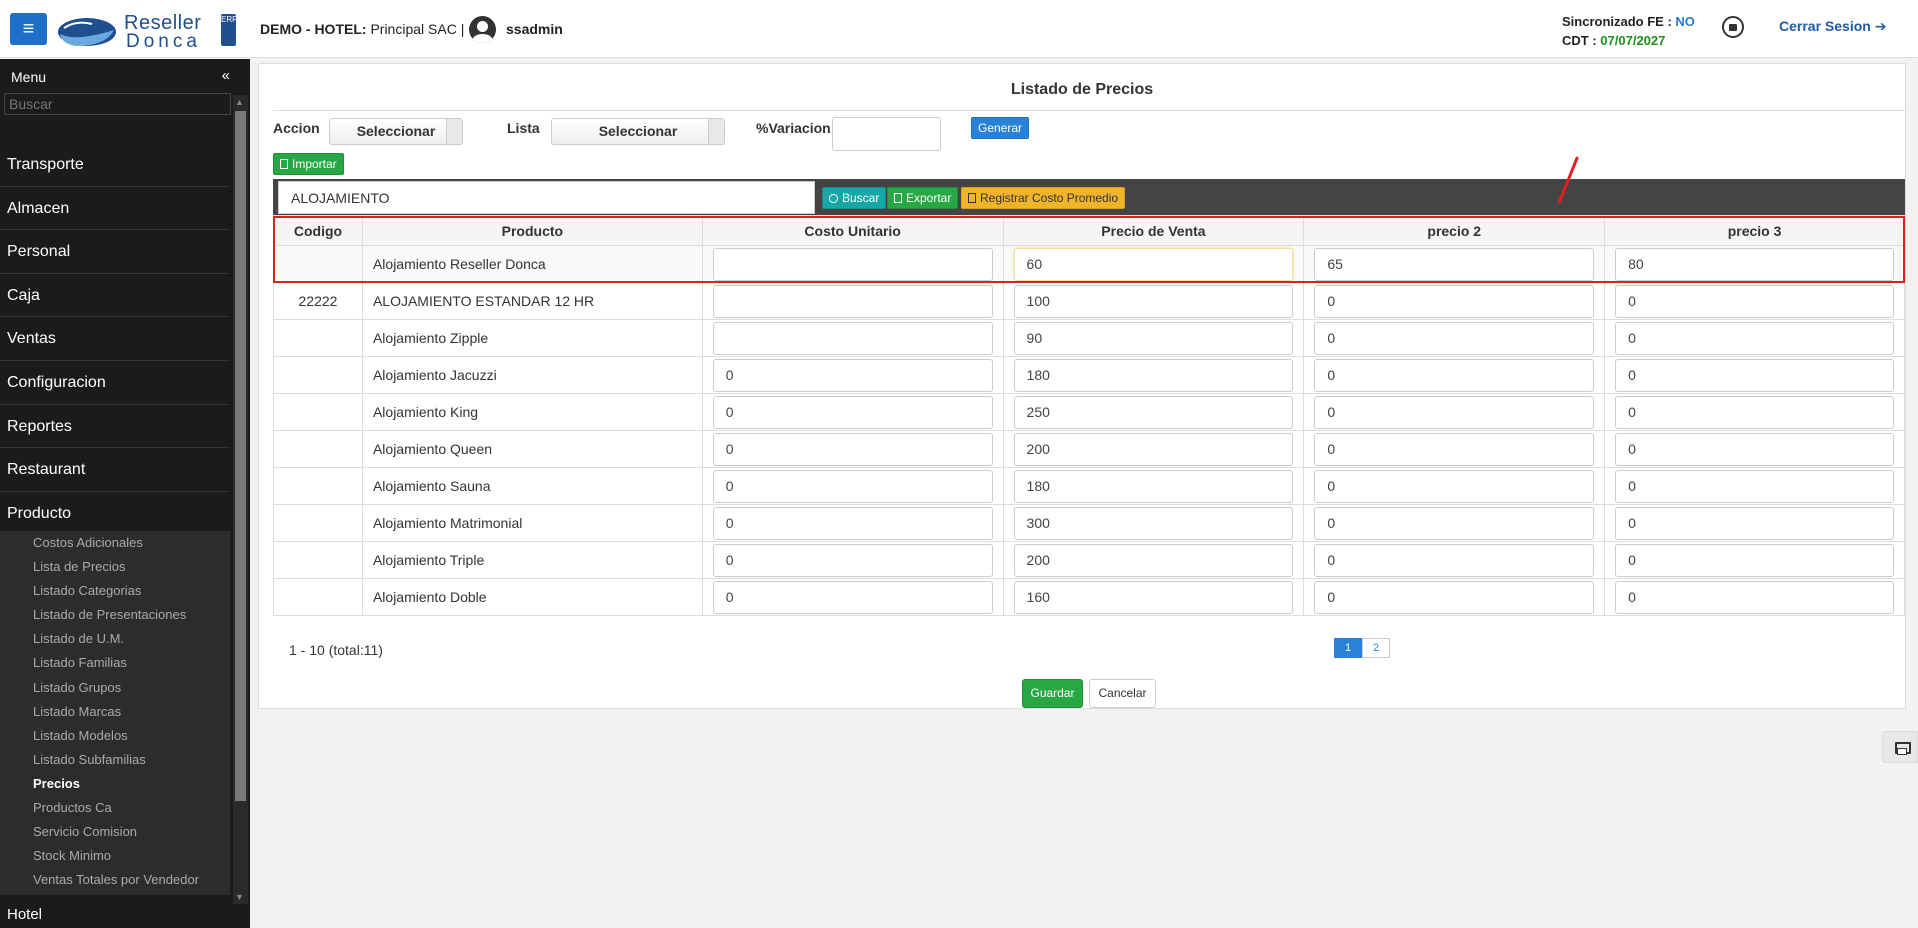  I want to click on sidebar-subitem-costos-adicionales: Costos Adicionales, so click(115, 546).